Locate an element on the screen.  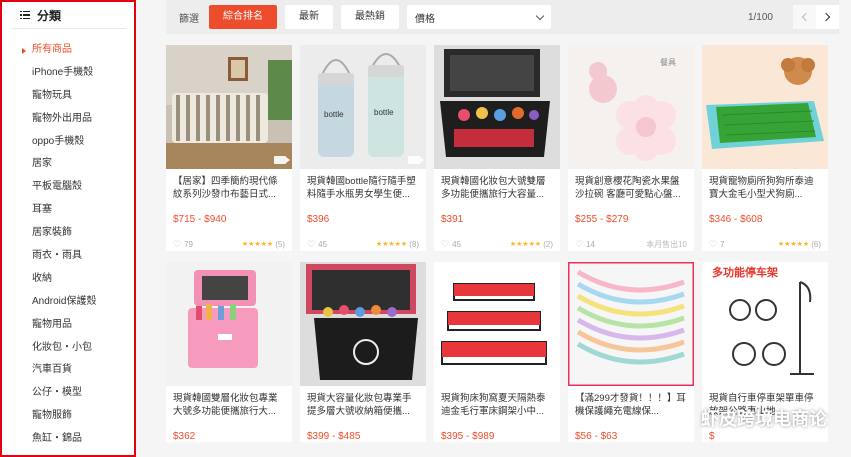
category-item: oppo手機殼 is located at coordinates (68, 142).